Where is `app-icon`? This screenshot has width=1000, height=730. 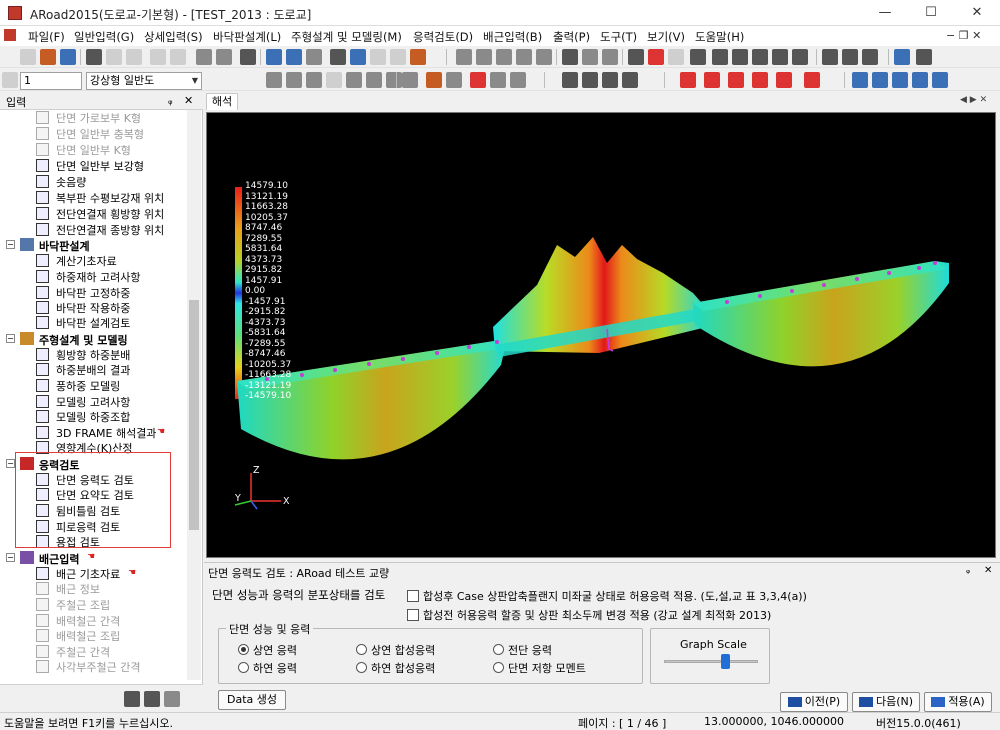
app-icon is located at coordinates (15, 13).